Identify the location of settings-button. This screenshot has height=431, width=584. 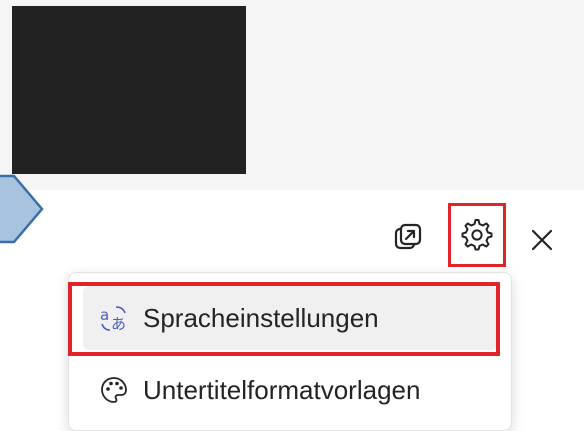
(477, 235).